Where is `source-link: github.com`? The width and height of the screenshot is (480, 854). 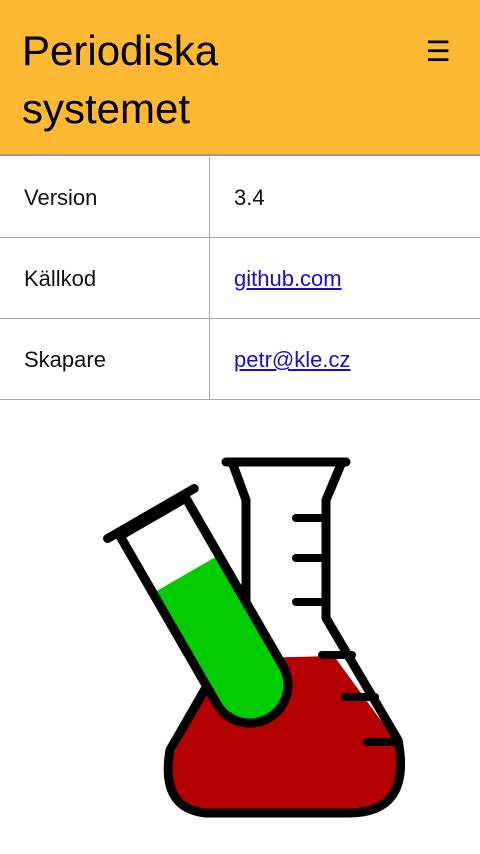
source-link: github.com is located at coordinates (288, 278).